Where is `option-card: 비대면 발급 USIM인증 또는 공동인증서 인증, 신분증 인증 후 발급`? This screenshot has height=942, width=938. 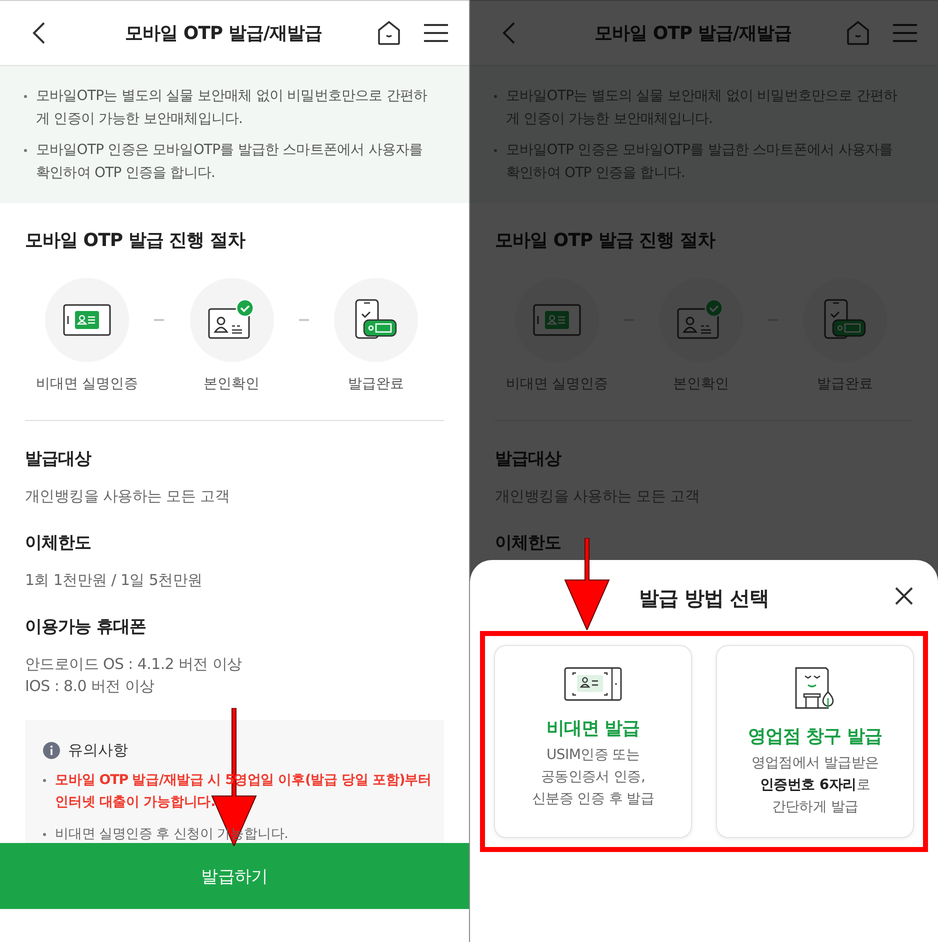
option-card: 비대면 발급 USIM인증 또는 공동인증서 인증, 신분증 인증 후 발급 is located at coordinates (593, 741).